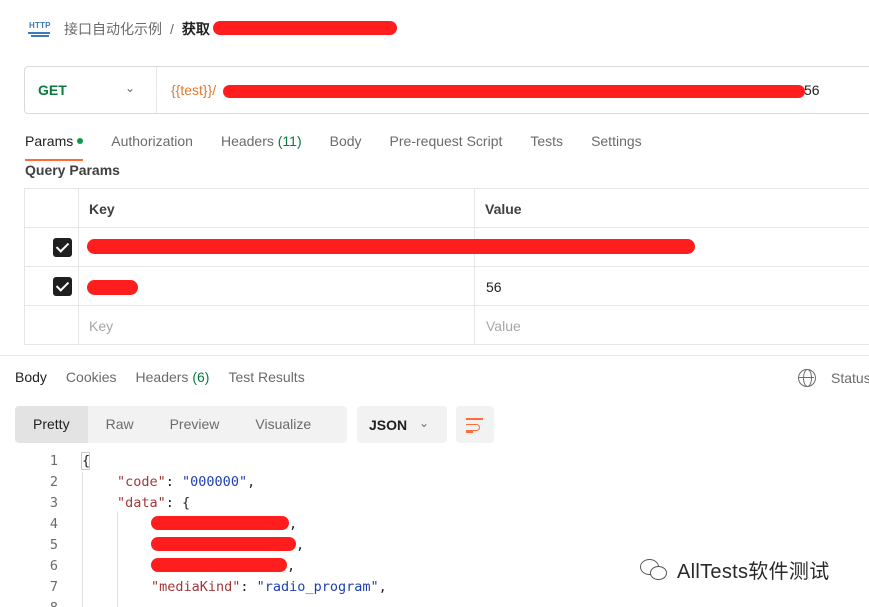  What do you see at coordinates (173, 377) in the screenshot?
I see `response-tab-headers: Headers (6)` at bounding box center [173, 377].